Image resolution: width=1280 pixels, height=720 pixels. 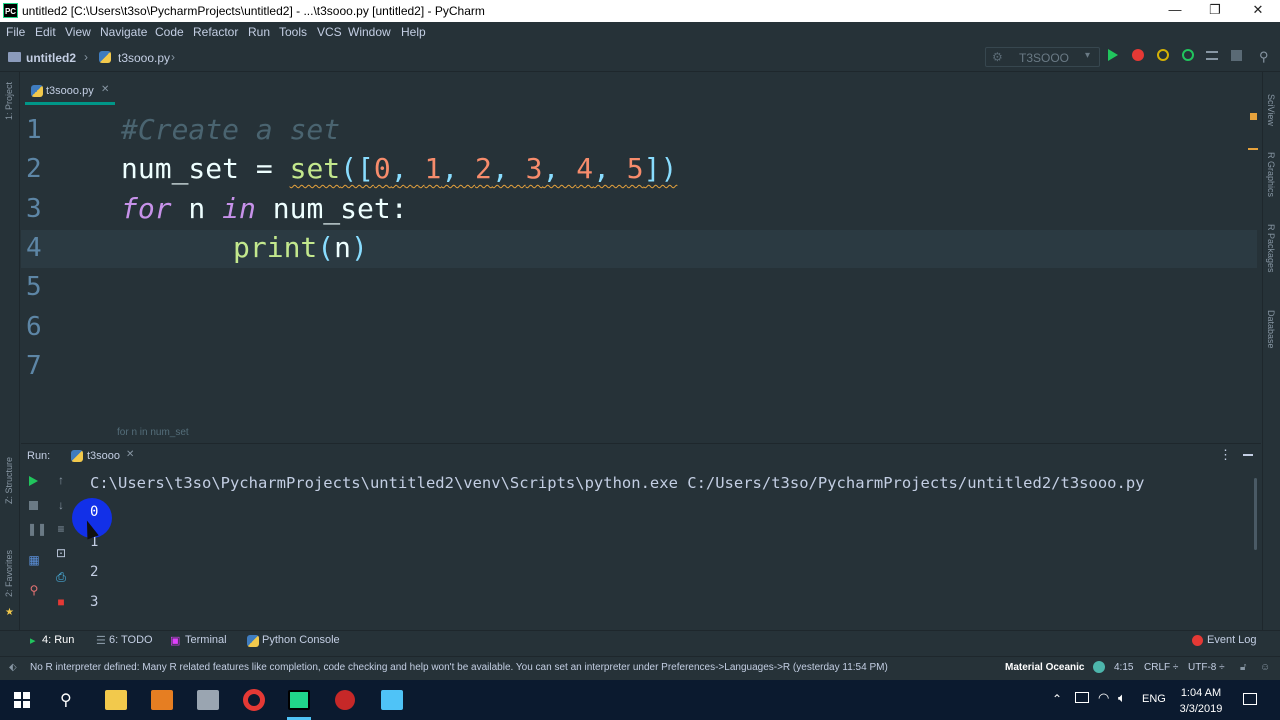 What do you see at coordinates (1271, 248) in the screenshot?
I see `r-packages-tool-tab: R Packages` at bounding box center [1271, 248].